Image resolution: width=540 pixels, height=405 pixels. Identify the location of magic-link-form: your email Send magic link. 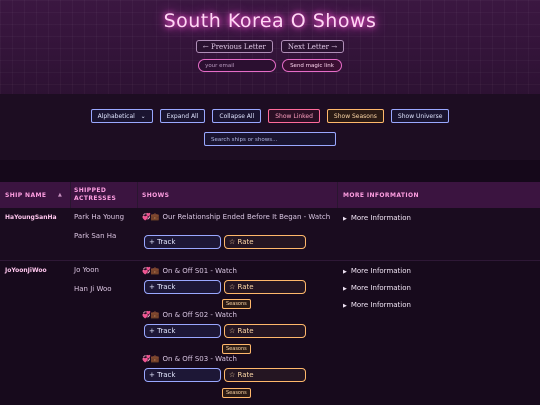
(270, 65).